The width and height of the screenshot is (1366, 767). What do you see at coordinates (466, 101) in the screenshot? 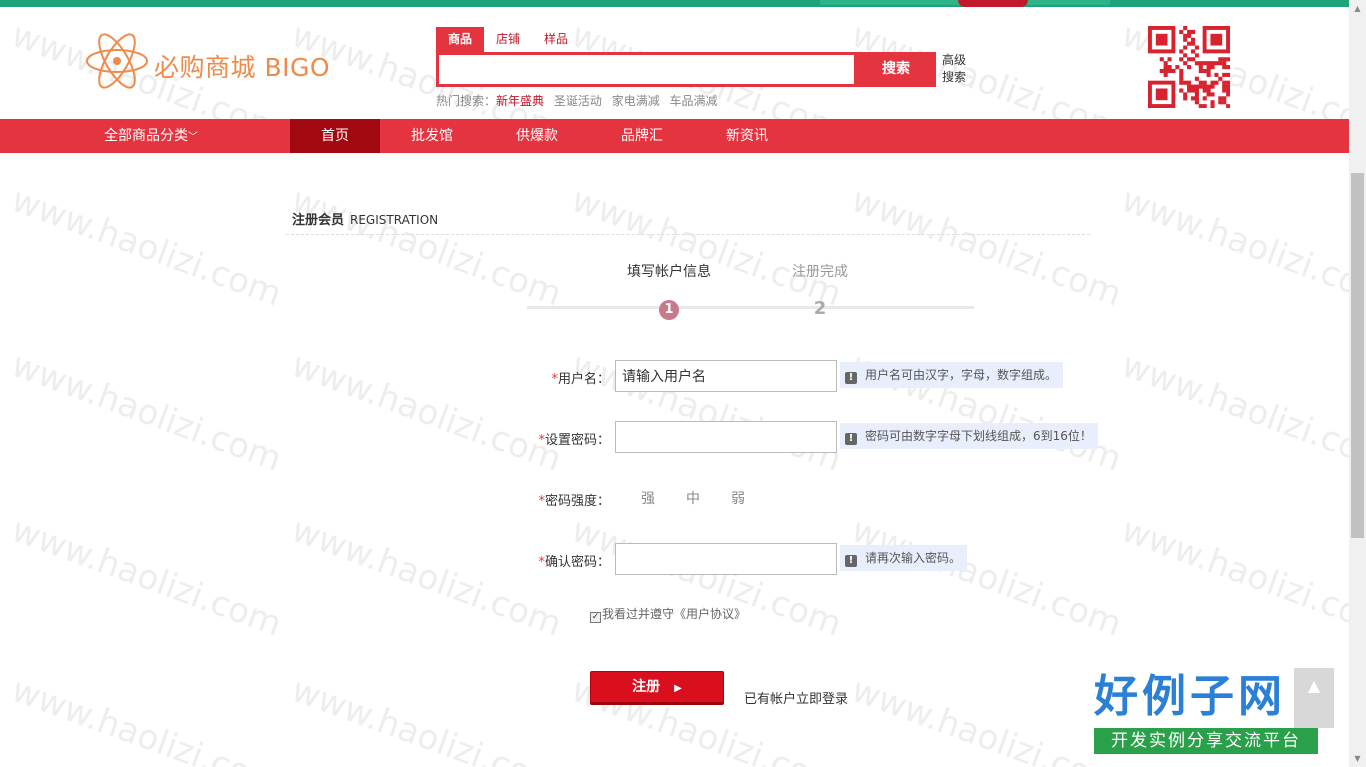
I see `hot-search-label: 热门搜索：` at bounding box center [466, 101].